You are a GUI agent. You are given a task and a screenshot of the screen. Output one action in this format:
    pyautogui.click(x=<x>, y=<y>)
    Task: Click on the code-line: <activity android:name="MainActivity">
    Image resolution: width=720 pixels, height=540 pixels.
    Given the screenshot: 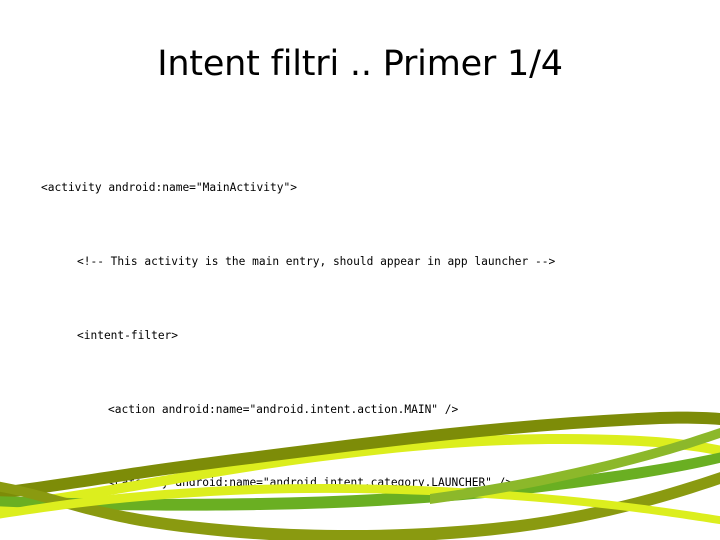 What is the action you would take?
    pyautogui.click(x=169, y=188)
    